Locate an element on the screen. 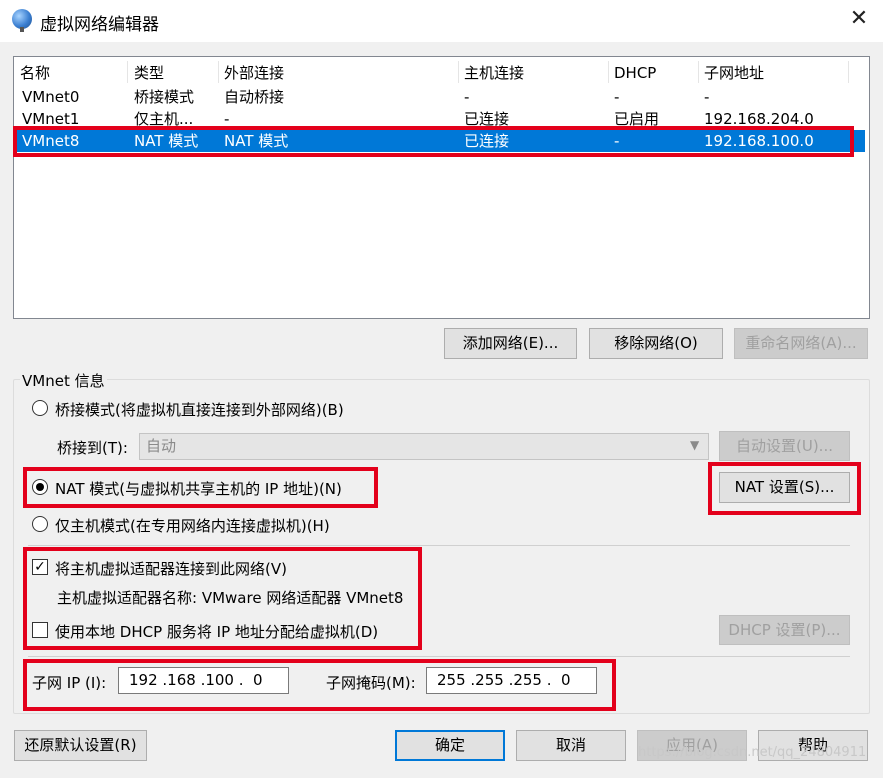  highlight-nat-mode is located at coordinates (200, 487).